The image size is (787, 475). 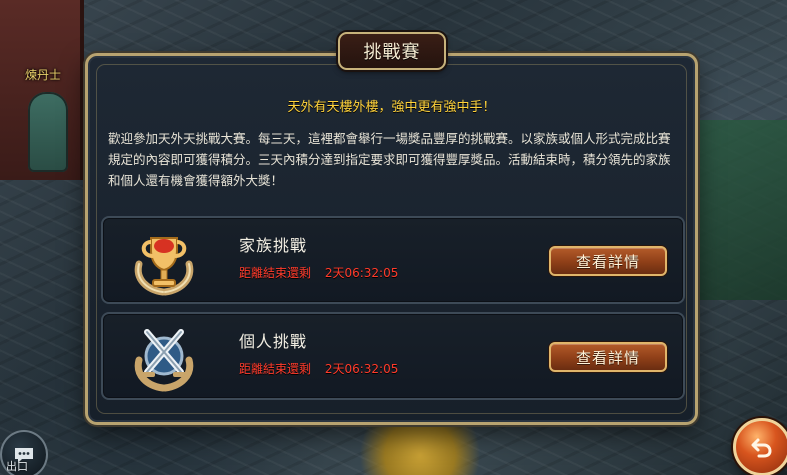 I want to click on personal-challenge-details-button: 查看詳情, so click(x=608, y=357).